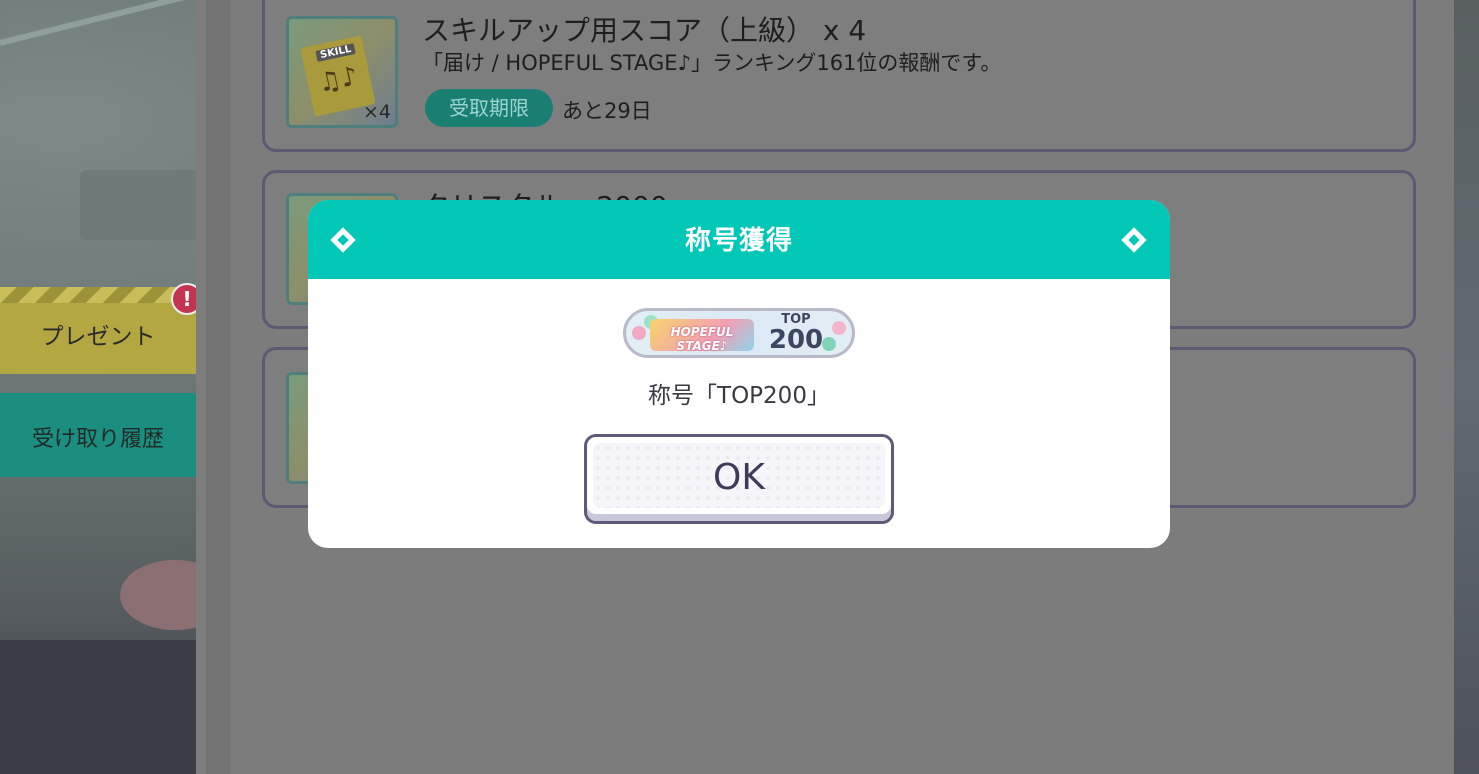 The image size is (1479, 774). I want to click on music-notes-icon: ♫♪, so click(338, 80).